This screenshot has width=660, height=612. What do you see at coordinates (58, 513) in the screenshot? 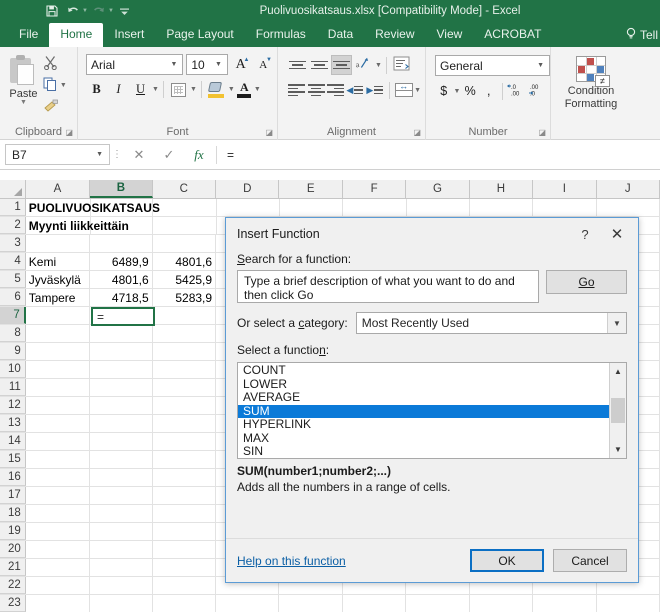
I see `cell-A18` at bounding box center [58, 513].